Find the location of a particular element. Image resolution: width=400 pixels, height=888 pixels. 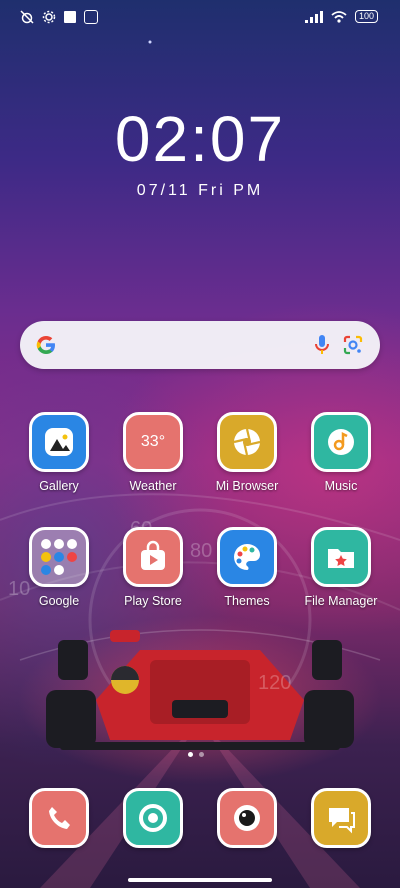

microphone-icon is located at coordinates (322, 345).